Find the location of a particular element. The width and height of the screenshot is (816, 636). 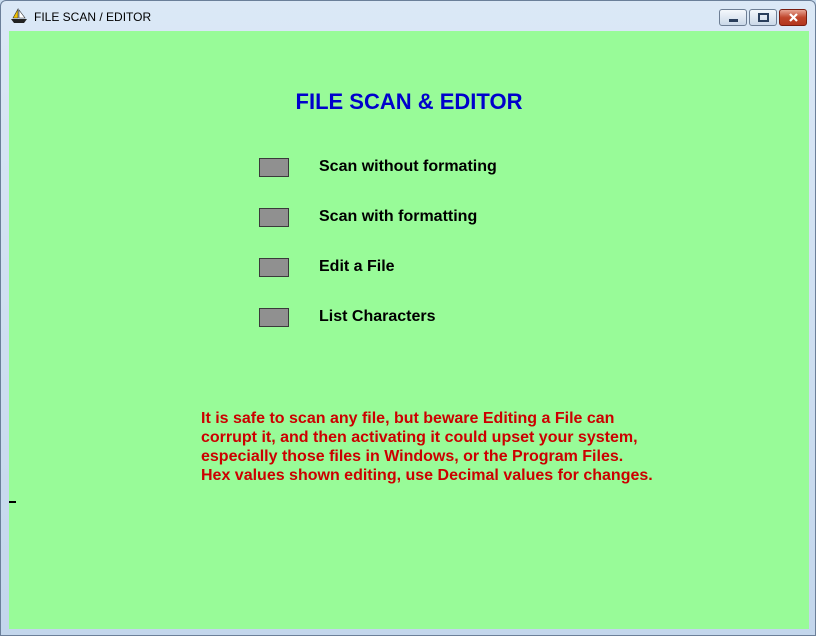

sailboat-app-icon is located at coordinates (19, 15).